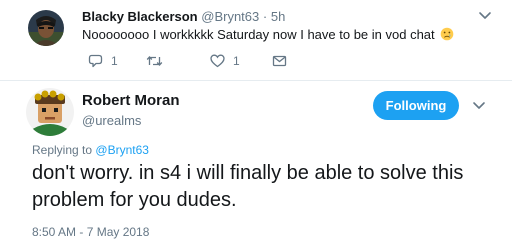 This screenshot has height=247, width=512. Describe the element at coordinates (122, 150) in the screenshot. I see `mention-link: @Brynt63` at that location.